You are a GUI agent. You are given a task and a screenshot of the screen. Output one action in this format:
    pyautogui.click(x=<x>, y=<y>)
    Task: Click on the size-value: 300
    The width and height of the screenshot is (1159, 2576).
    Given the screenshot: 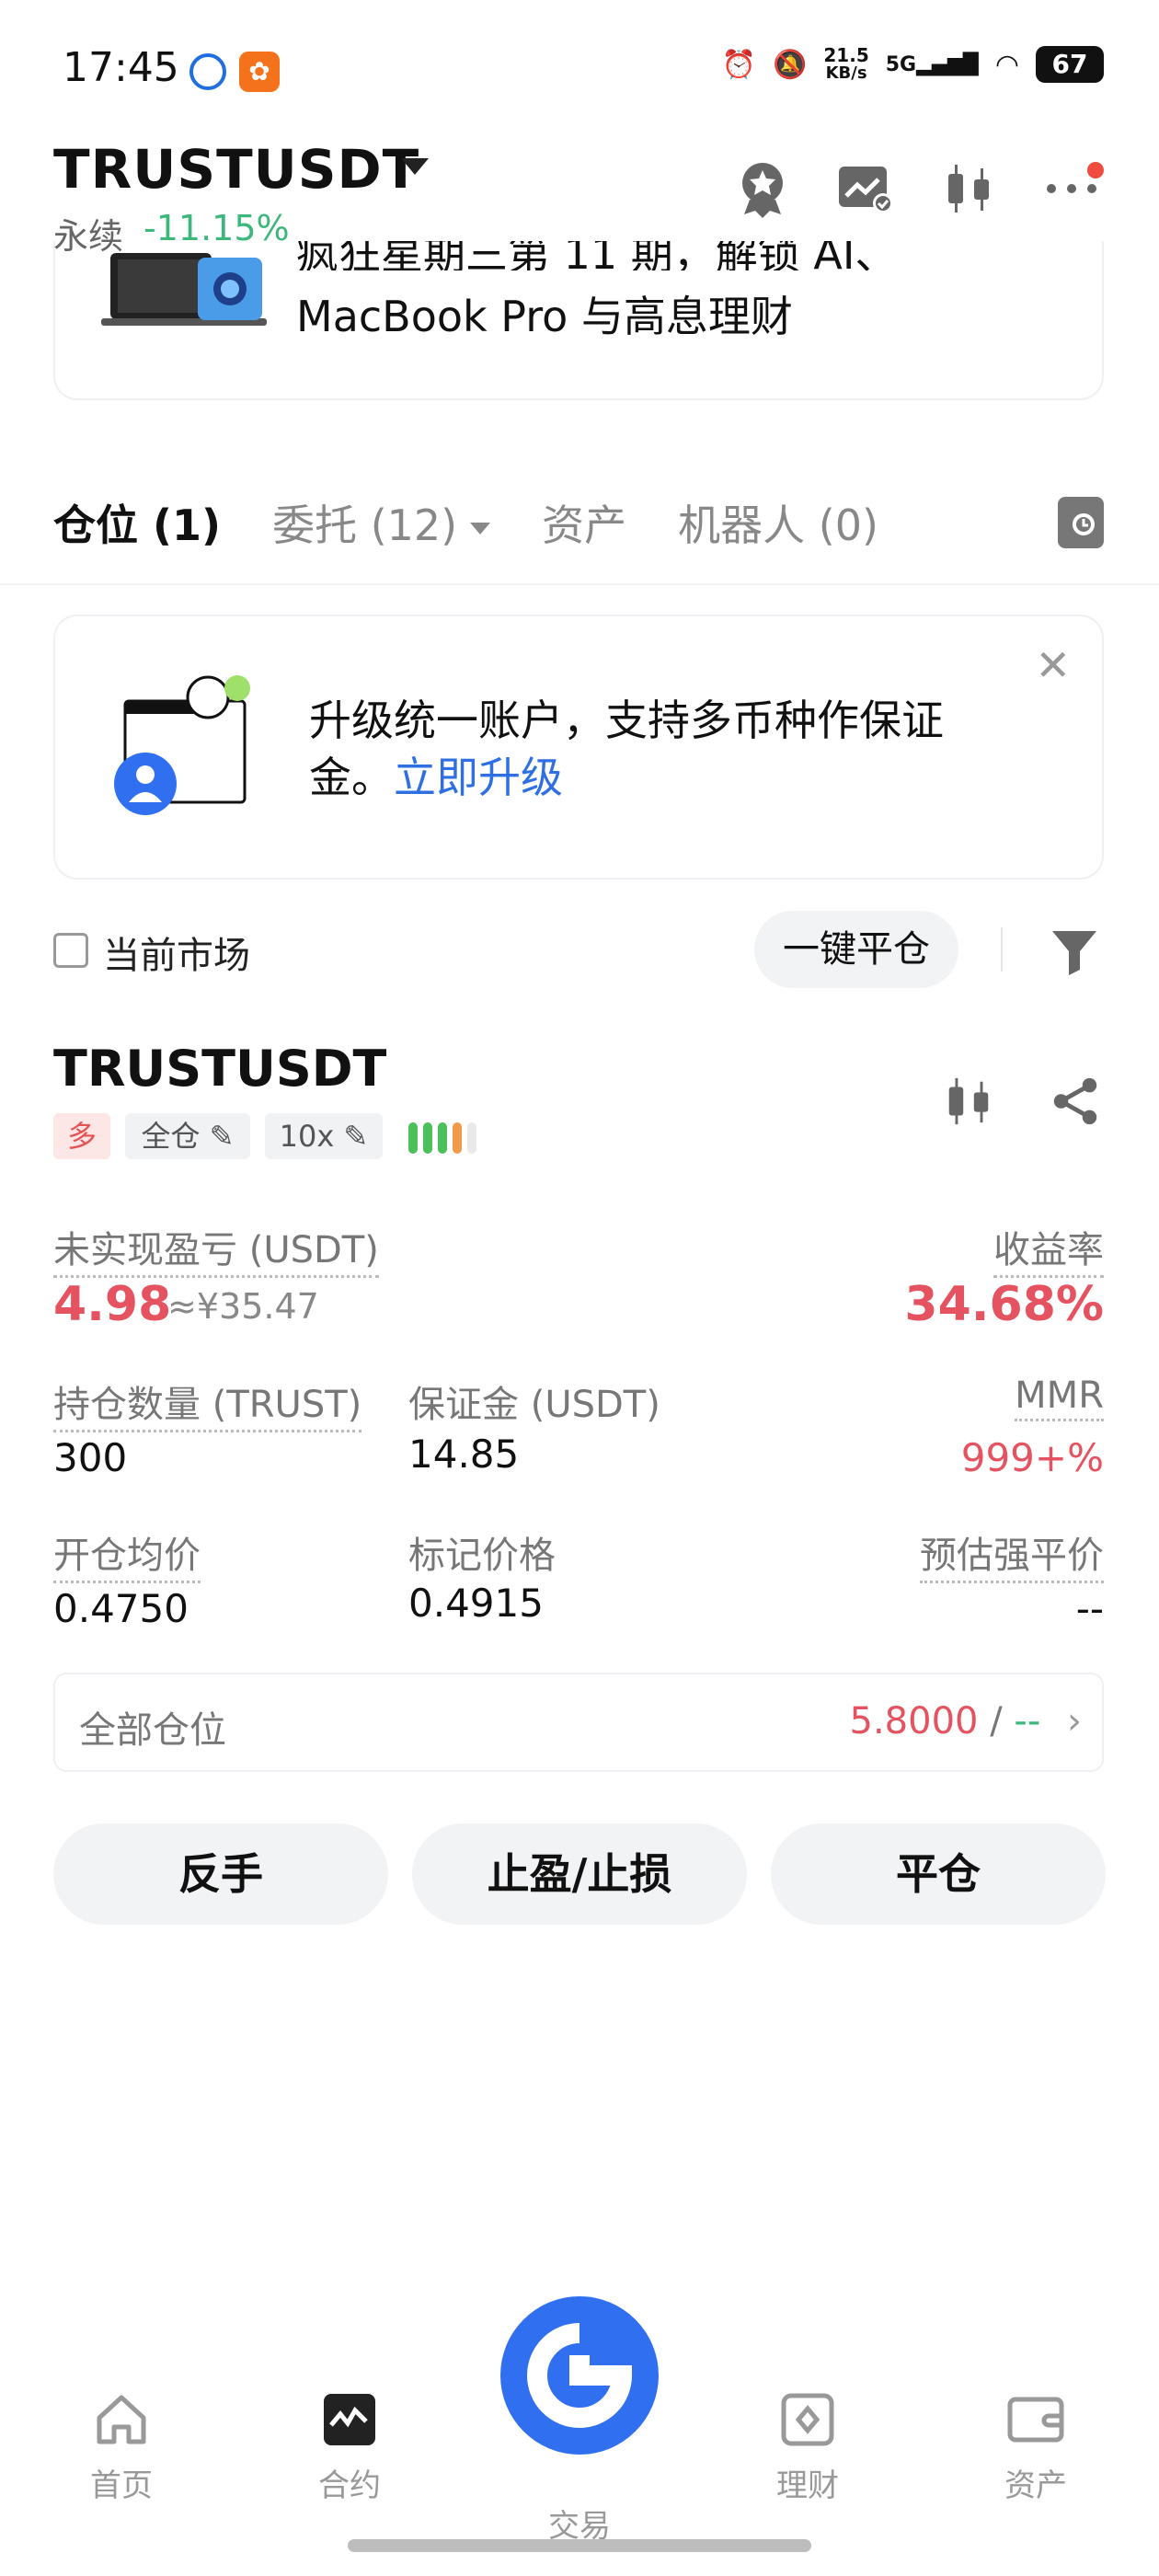 What is the action you would take?
    pyautogui.click(x=90, y=1457)
    